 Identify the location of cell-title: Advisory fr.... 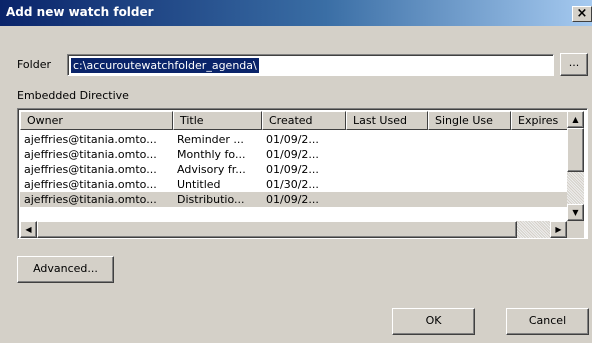
(211, 169).